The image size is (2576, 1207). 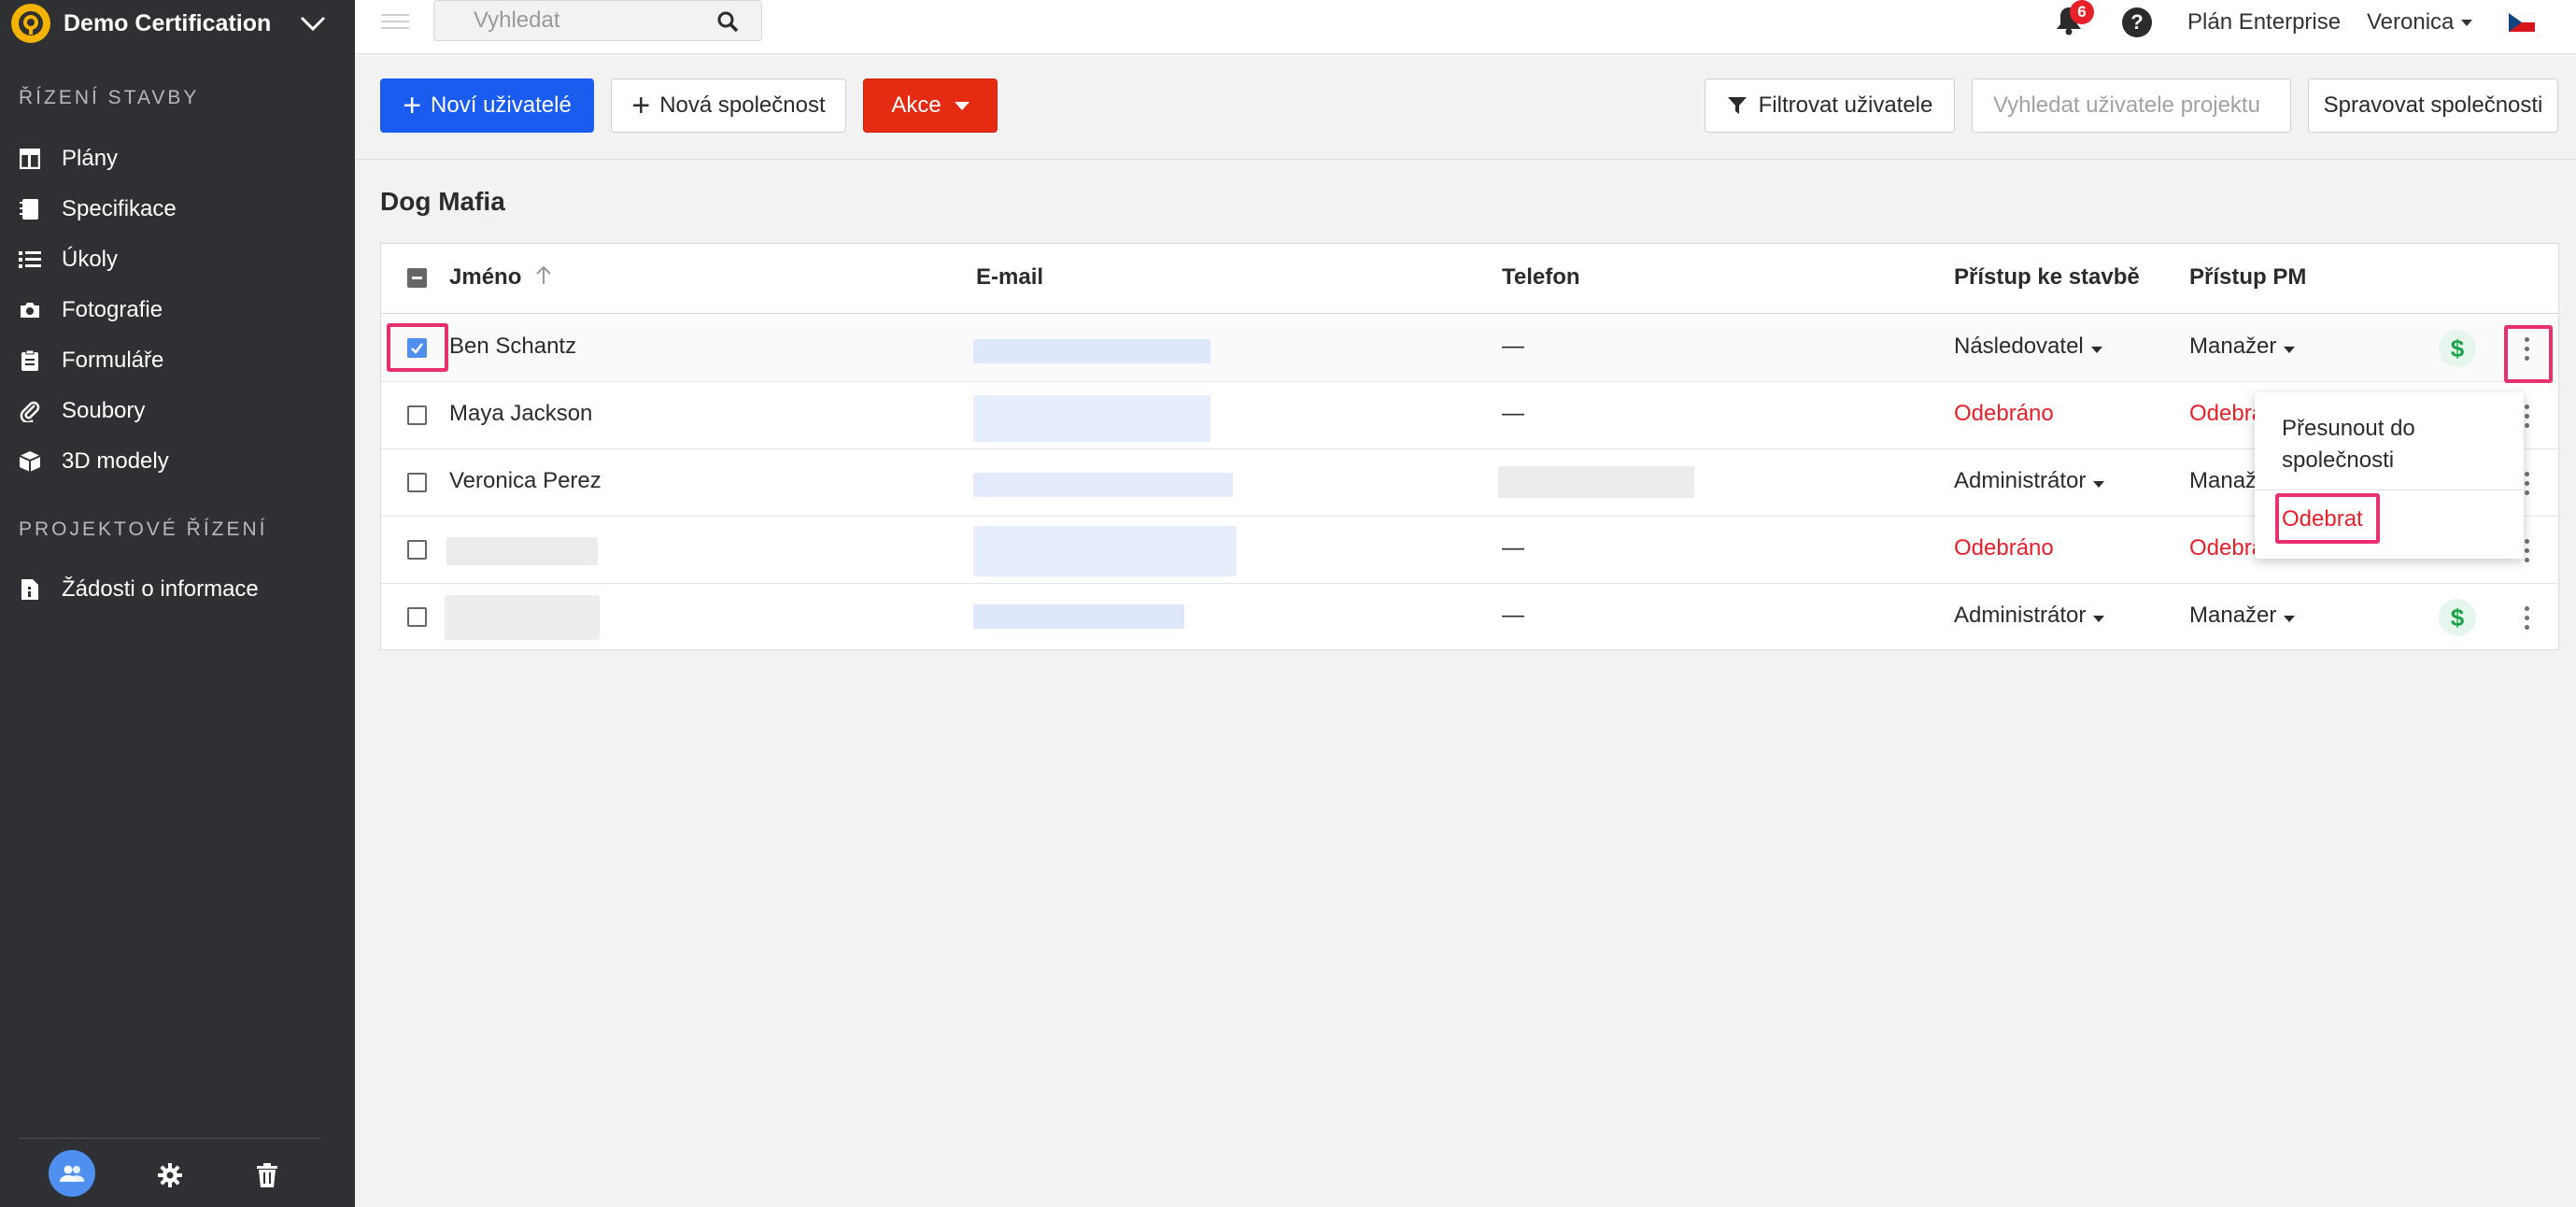 I want to click on sidebar-item-label: Žádosti o informace, so click(x=160, y=589).